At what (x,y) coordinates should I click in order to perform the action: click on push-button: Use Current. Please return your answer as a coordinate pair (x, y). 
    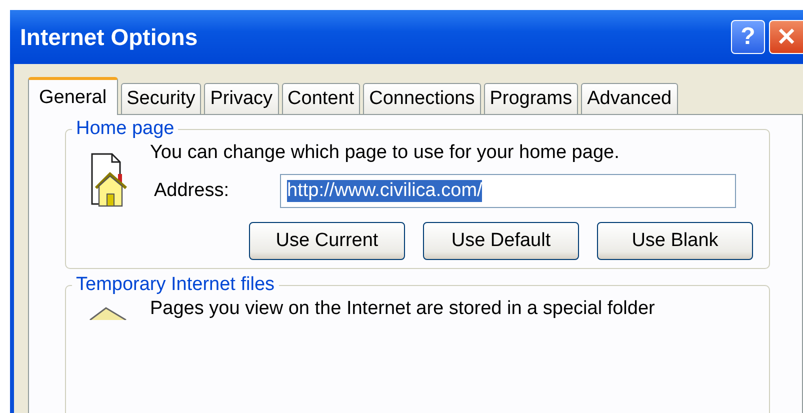
    Looking at the image, I should click on (327, 241).